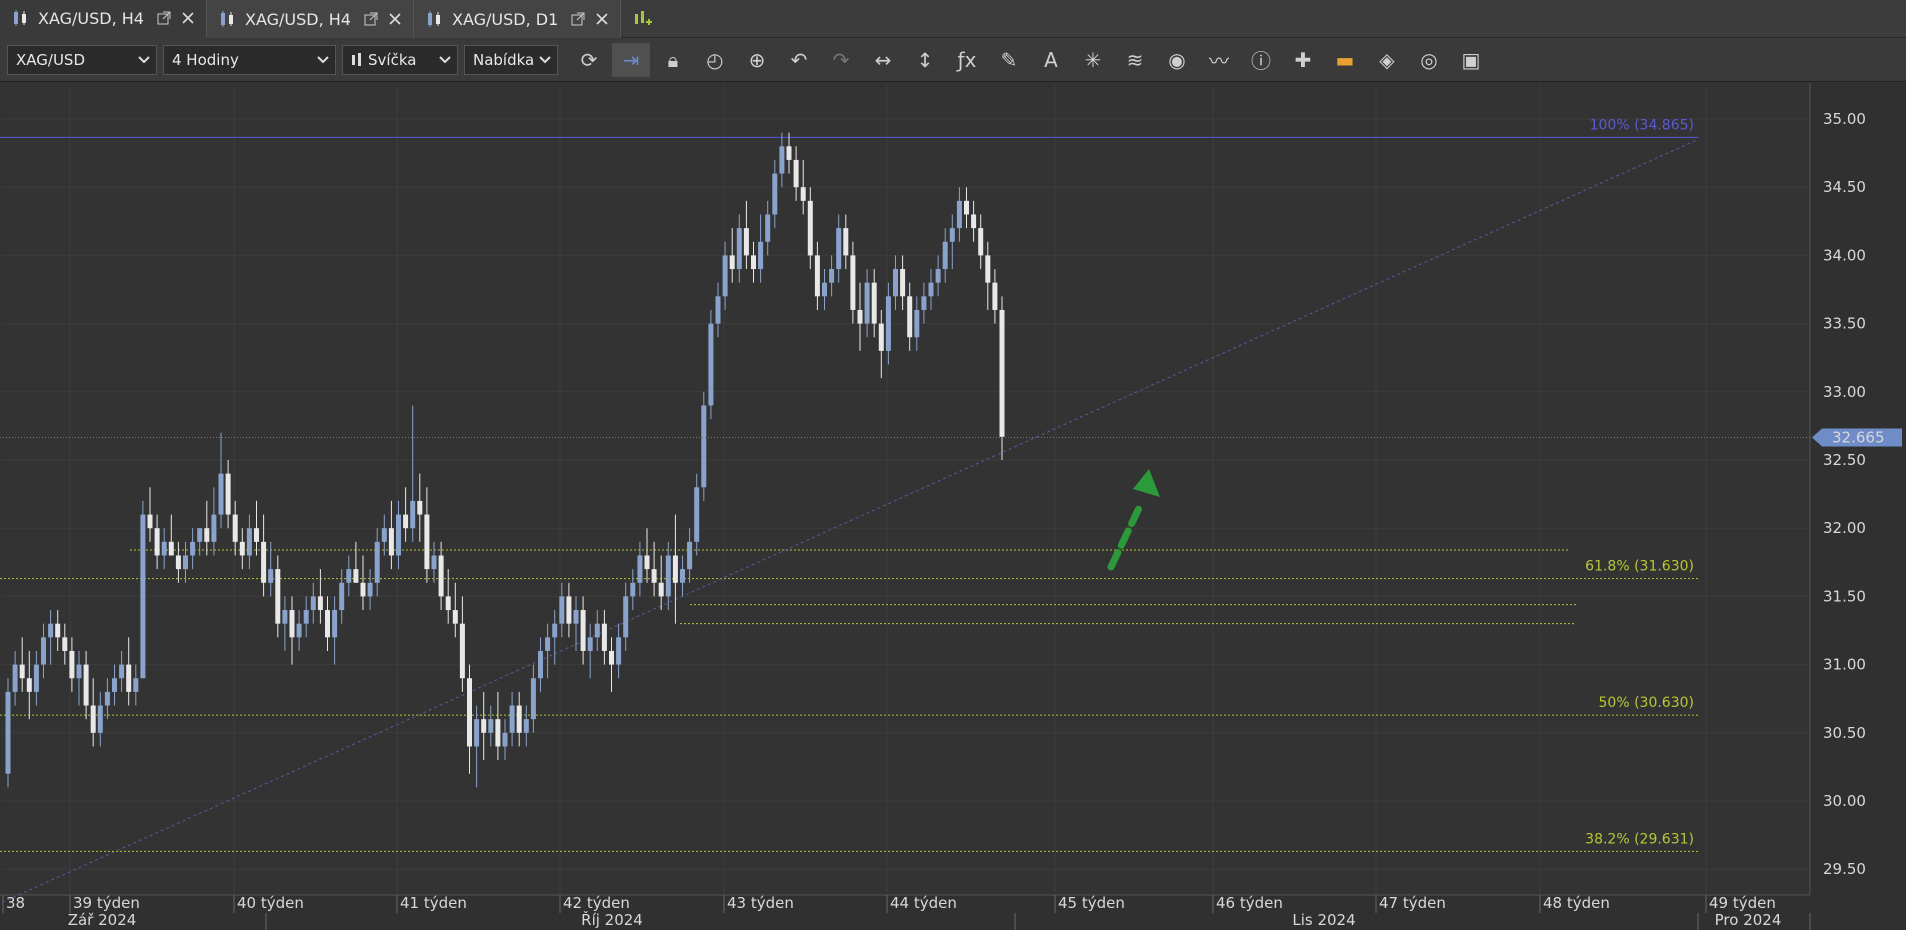  I want to click on timeframe-select: 4 Hodiny, so click(249, 59).